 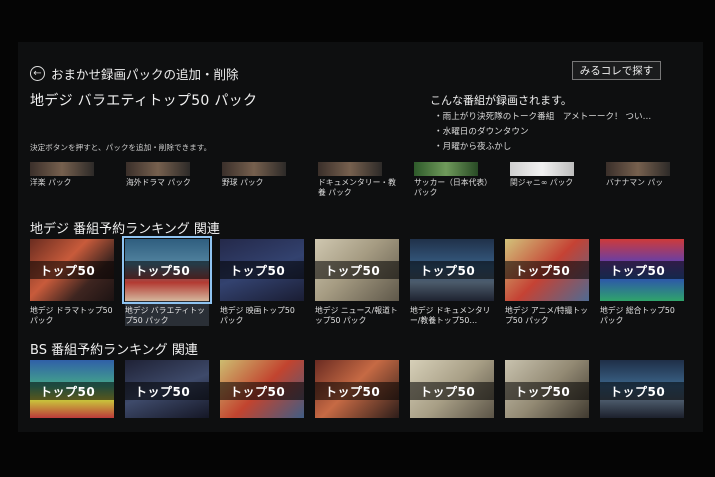 What do you see at coordinates (356, 315) in the screenshot?
I see `pack-card-label: 地デジ ニュース/報道トップ50 パック` at bounding box center [356, 315].